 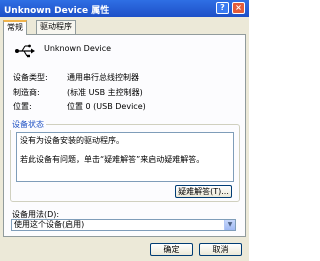 What do you see at coordinates (103, 77) in the screenshot?
I see `device-type-value: 通用串行总线控制器` at bounding box center [103, 77].